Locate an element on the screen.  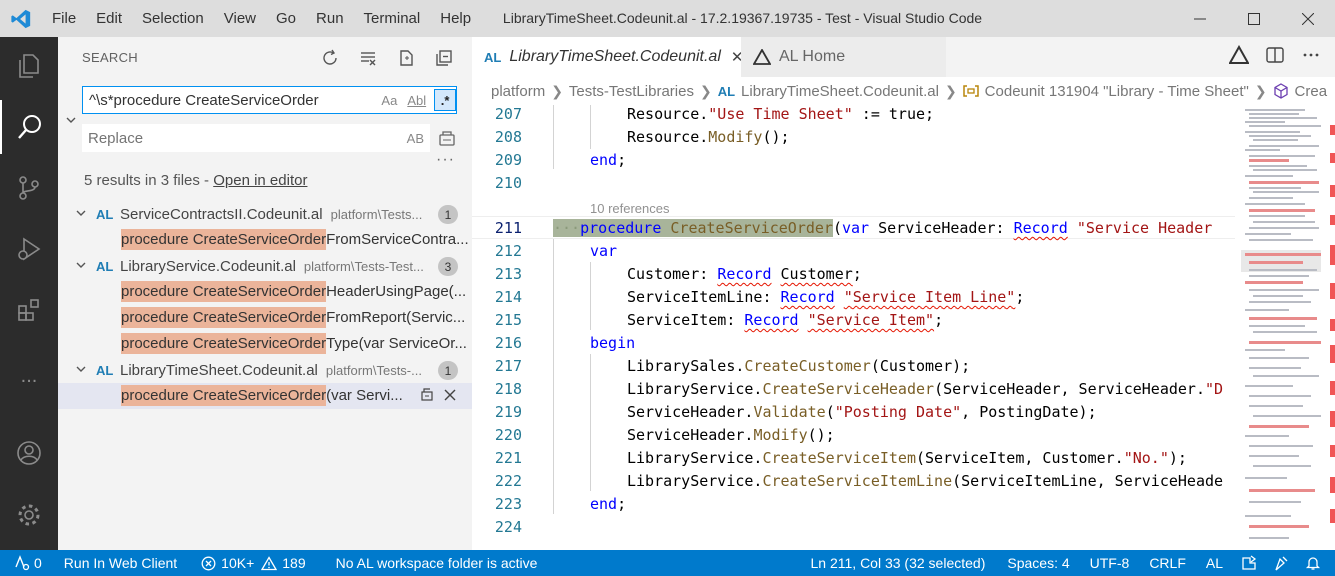
match-case-toggle: Aa is located at coordinates (389, 100).